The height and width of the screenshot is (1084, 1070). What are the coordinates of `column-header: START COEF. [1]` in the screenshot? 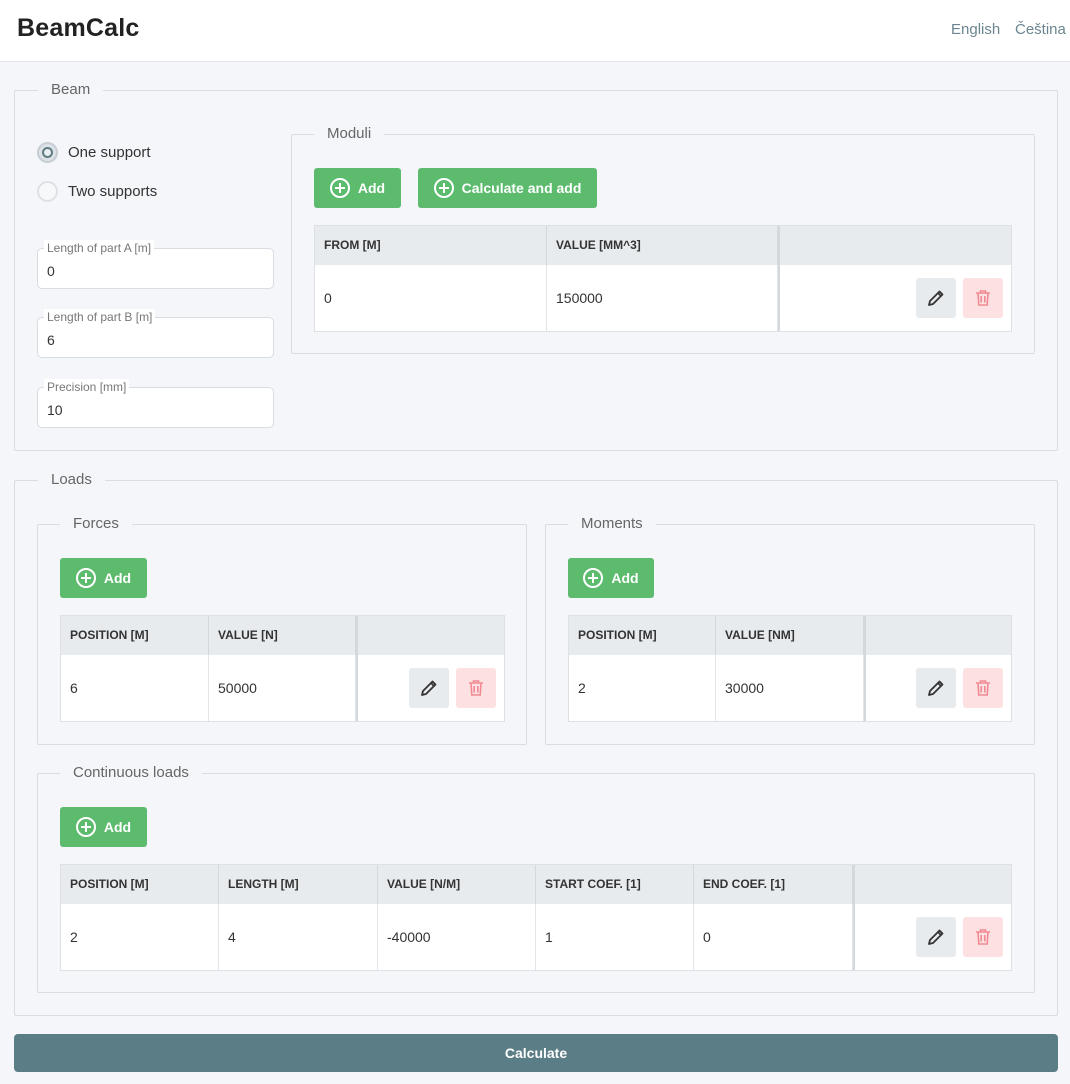 It's located at (615, 884).